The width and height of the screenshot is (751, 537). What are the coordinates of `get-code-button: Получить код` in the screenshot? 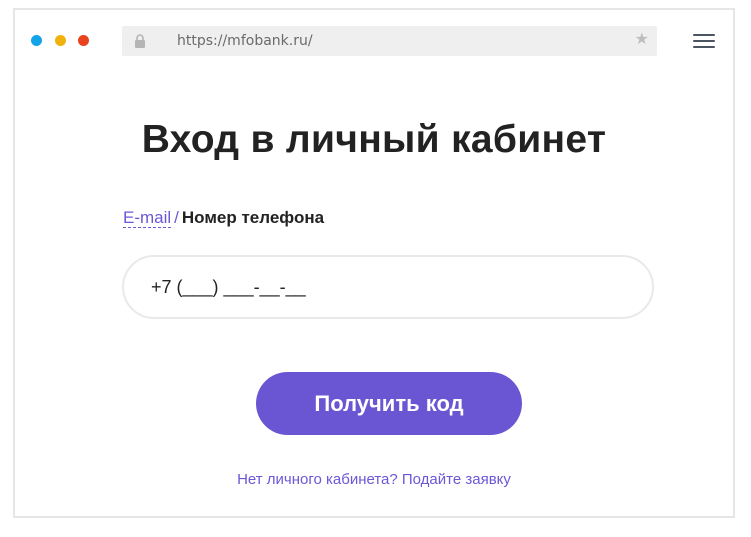 It's located at (389, 403).